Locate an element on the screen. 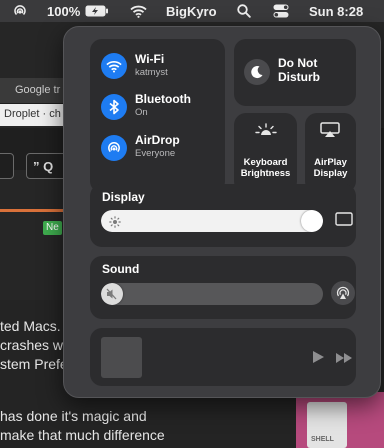  new-badge: Ne is located at coordinates (52, 228).